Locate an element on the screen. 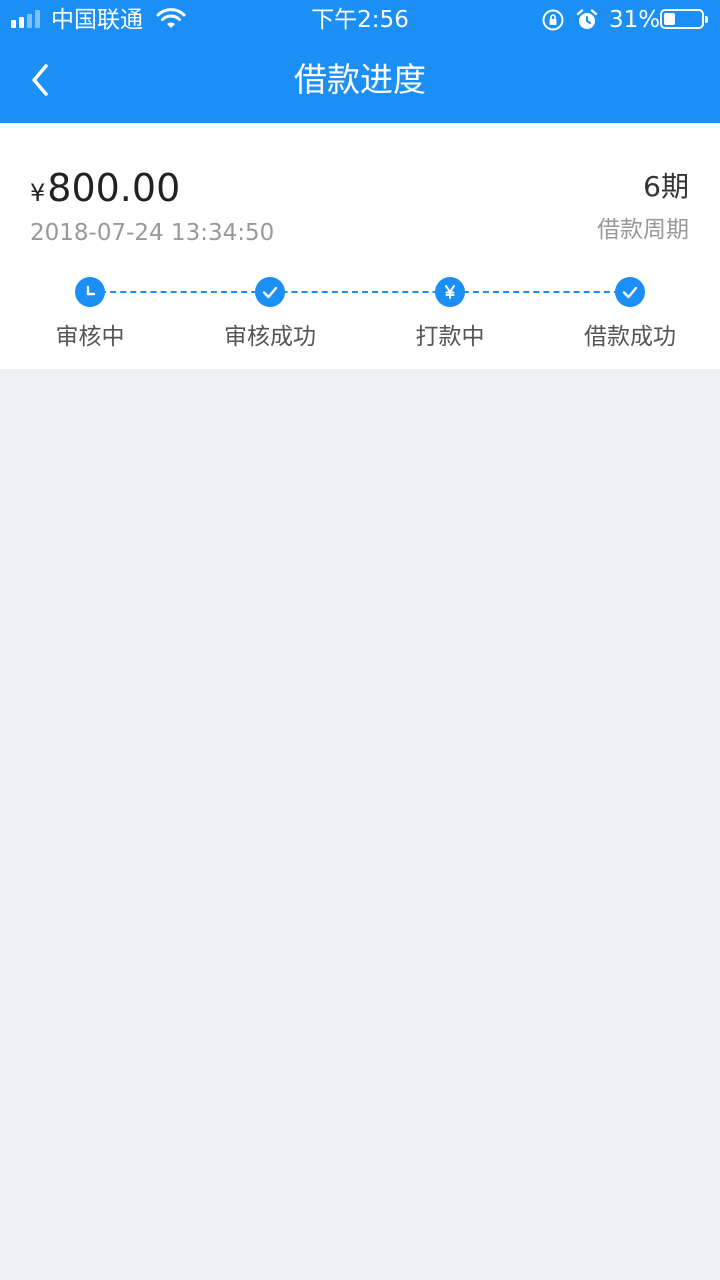  step-loan-success: 借款成功 is located at coordinates (630, 317).